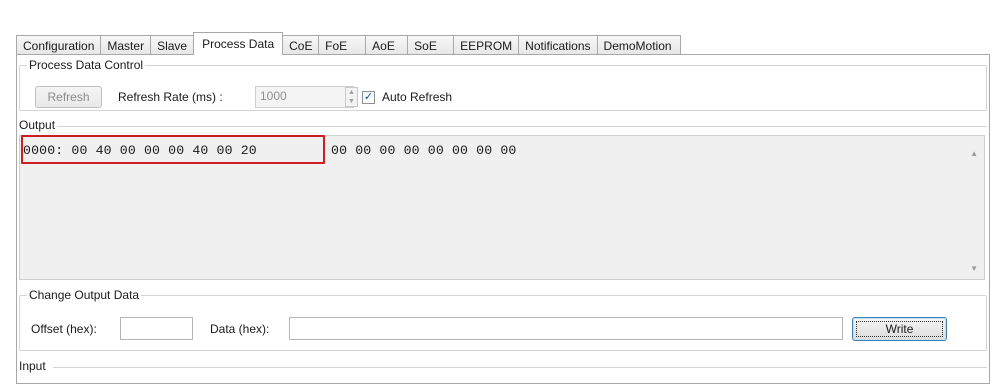 The height and width of the screenshot is (384, 994). I want to click on tab-coe: CoE, so click(301, 45).